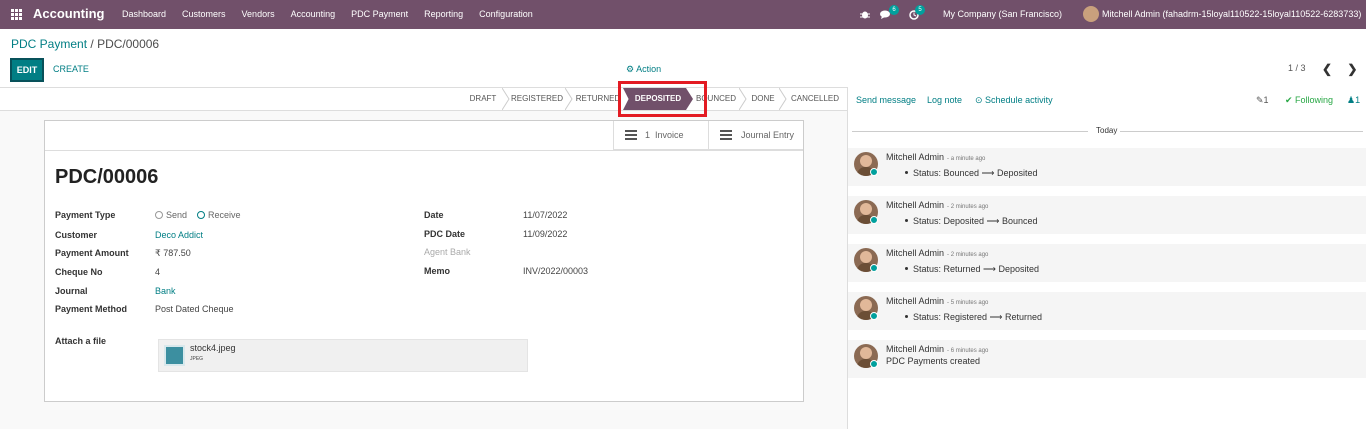 This screenshot has height=429, width=1366. Describe the element at coordinates (815, 99) in the screenshot. I see `stage-cancelled: CANCELLED` at that location.